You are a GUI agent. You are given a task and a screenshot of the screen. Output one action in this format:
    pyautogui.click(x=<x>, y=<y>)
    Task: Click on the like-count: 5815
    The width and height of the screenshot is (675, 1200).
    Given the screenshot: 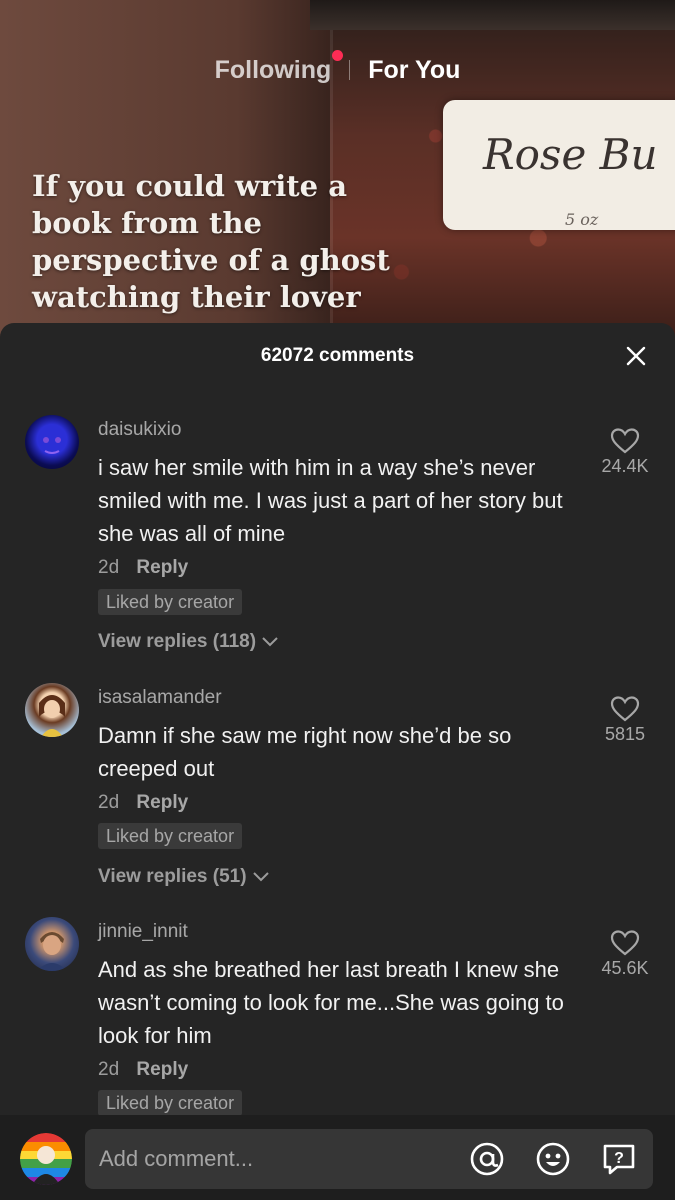 What is the action you would take?
    pyautogui.click(x=625, y=734)
    